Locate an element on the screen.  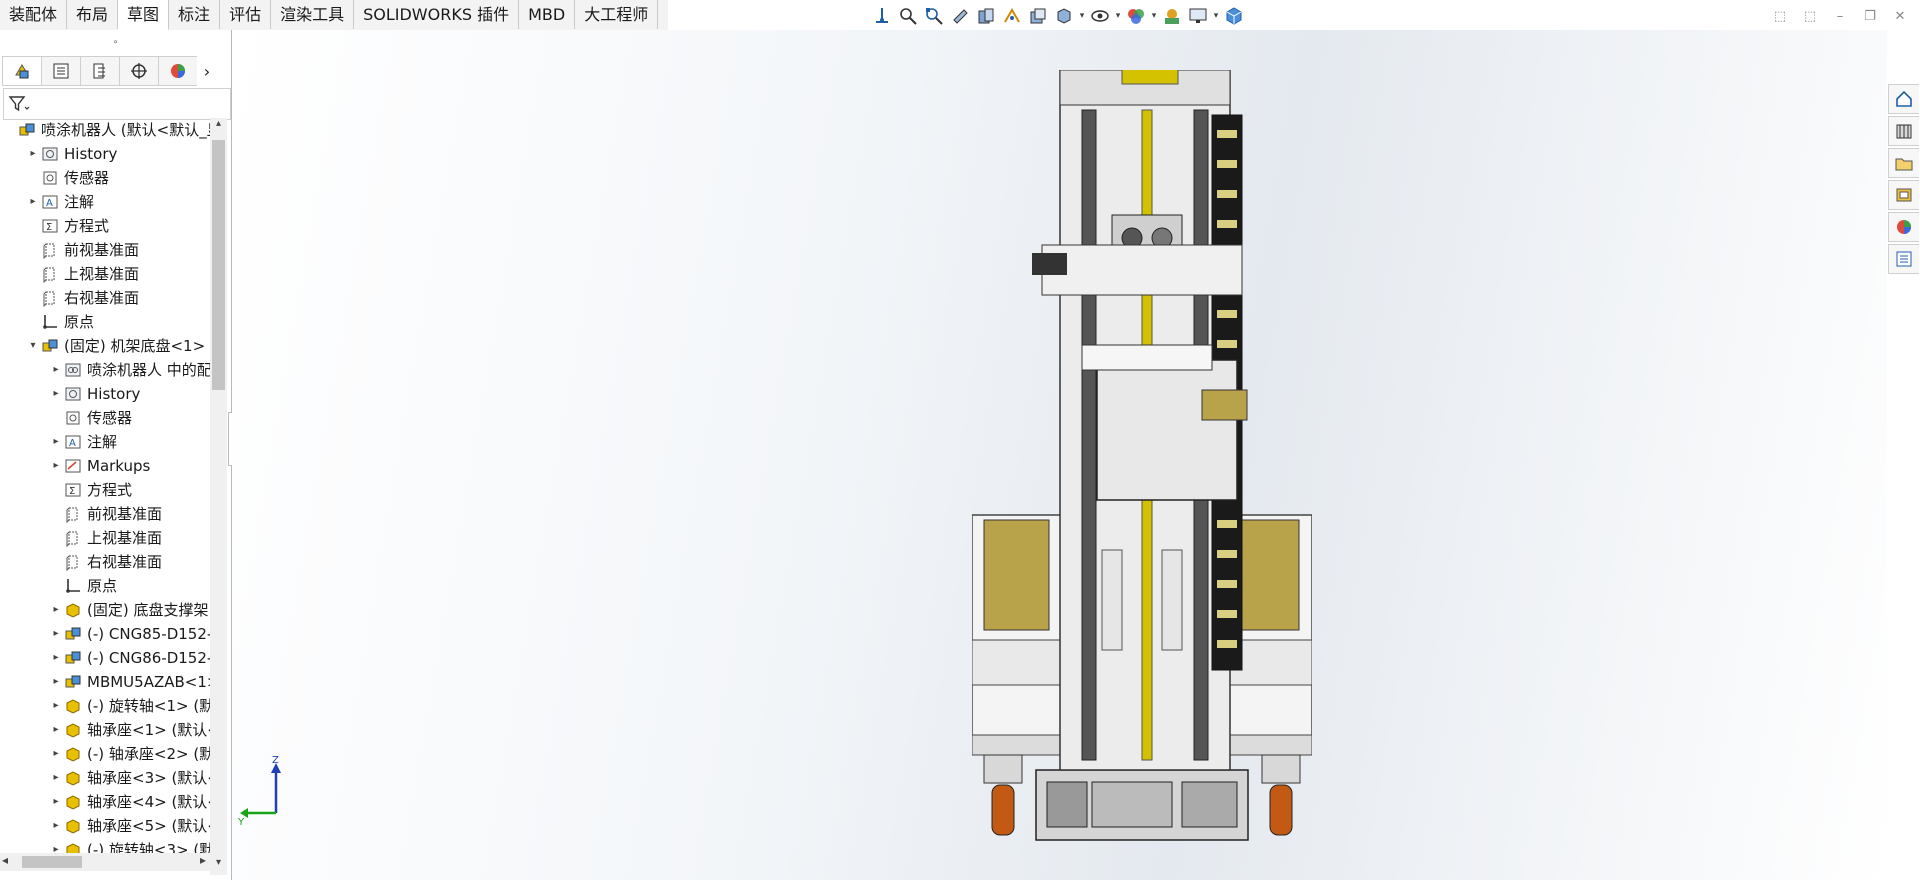
tab-8: 大工程师 is located at coordinates (617, 14).